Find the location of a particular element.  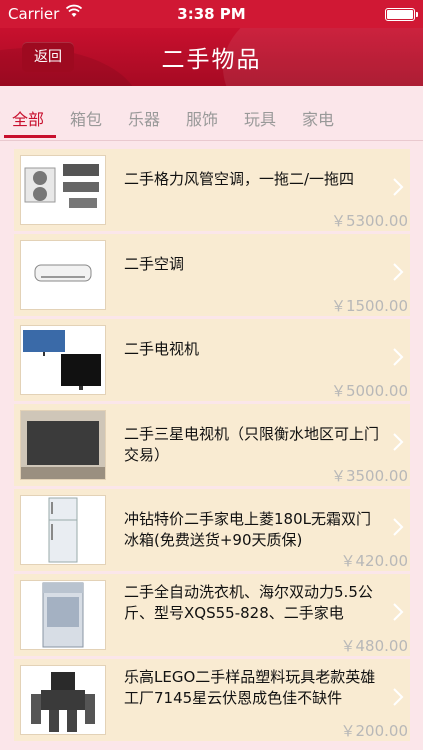

product-title: 二手全自动洗衣机、海尔双动力5.5公斤、型号XQS55-828、二手家电 is located at coordinates (248, 602).